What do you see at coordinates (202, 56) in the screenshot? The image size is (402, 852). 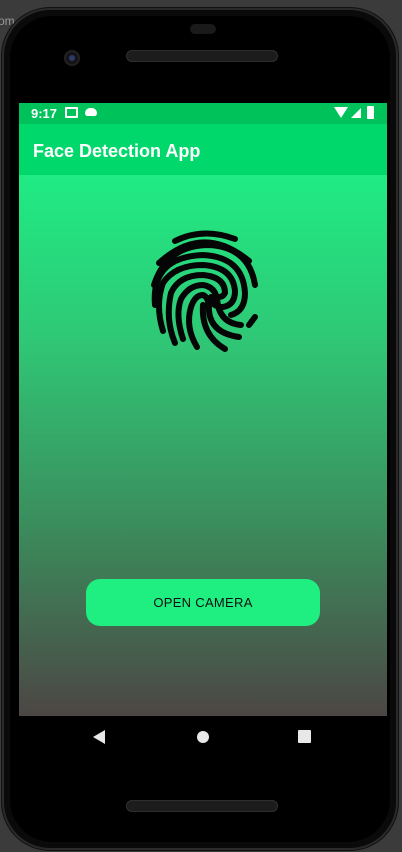 I see `top-speaker-grille` at bounding box center [202, 56].